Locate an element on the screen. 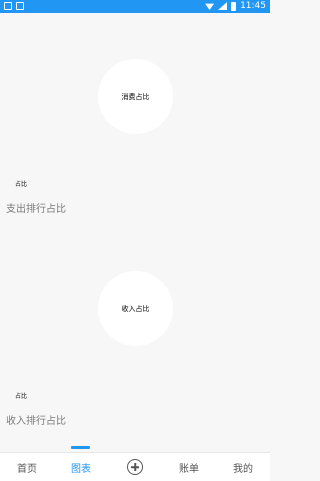 The image size is (320, 481). nav-bills: 账单 is located at coordinates (189, 467).